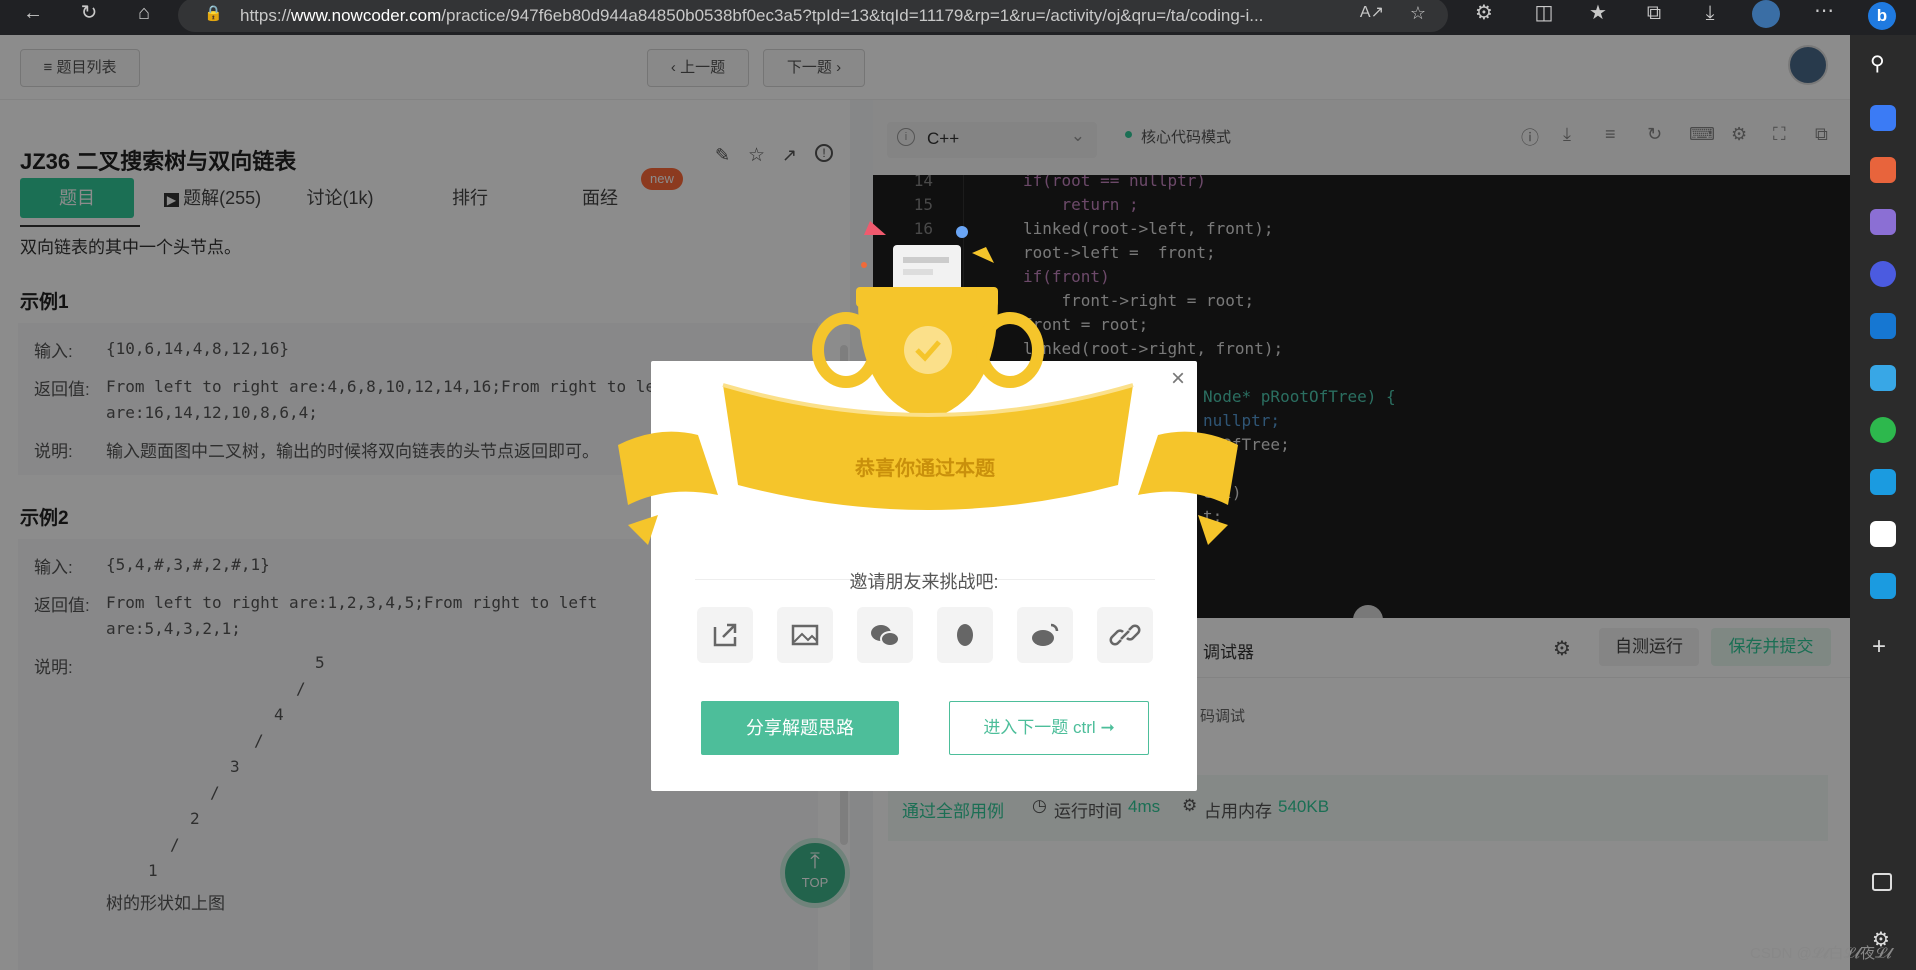 This screenshot has height=970, width=1916. I want to click on browser-sidebar: ⚲ + ⚙, so click(1883, 502).